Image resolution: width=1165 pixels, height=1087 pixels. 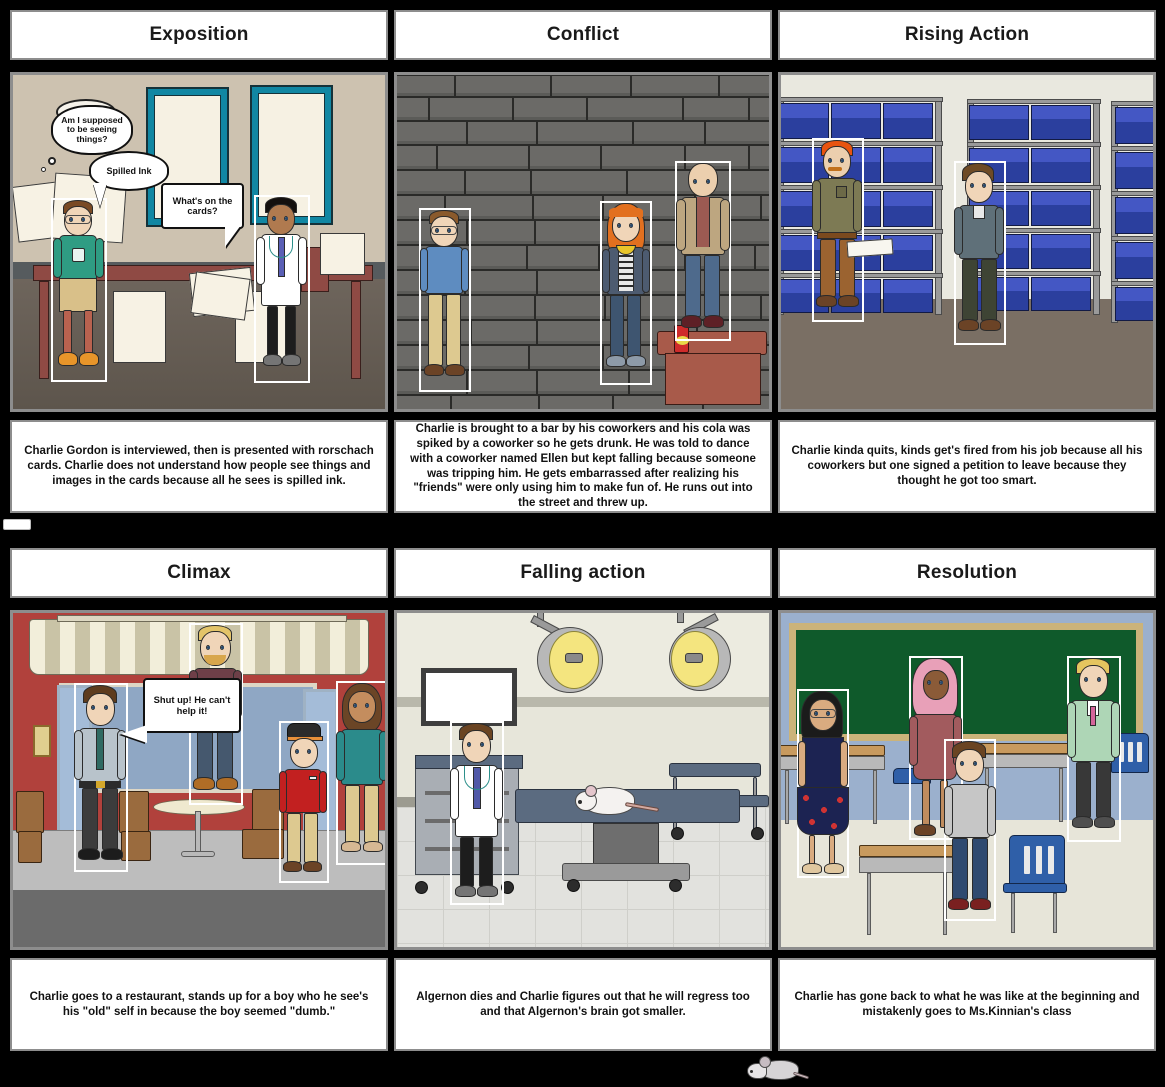 I want to click on panel-scene-falling-action, so click(x=583, y=780).